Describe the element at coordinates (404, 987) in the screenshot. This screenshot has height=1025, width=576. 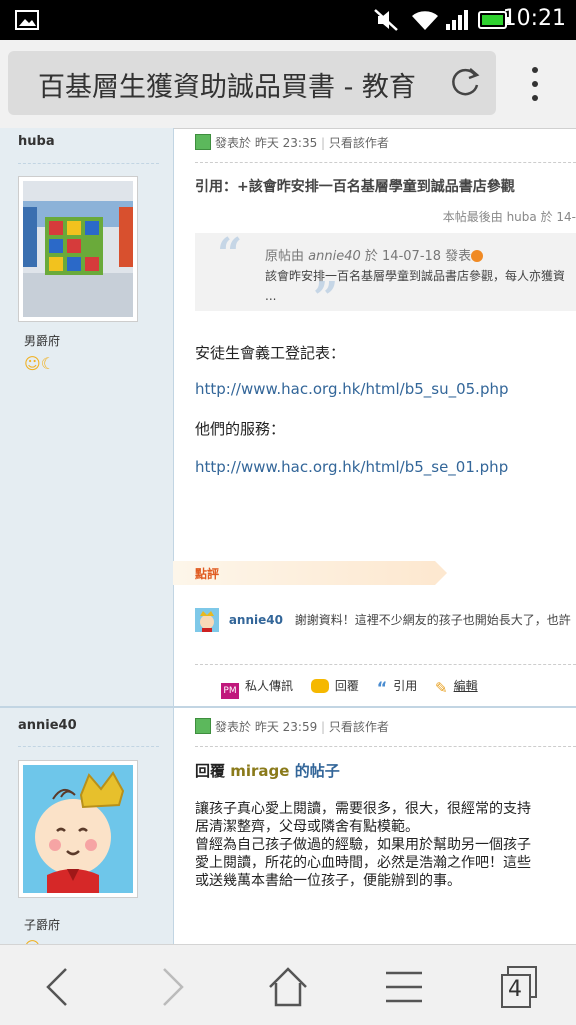
I see `menu-icon` at that location.